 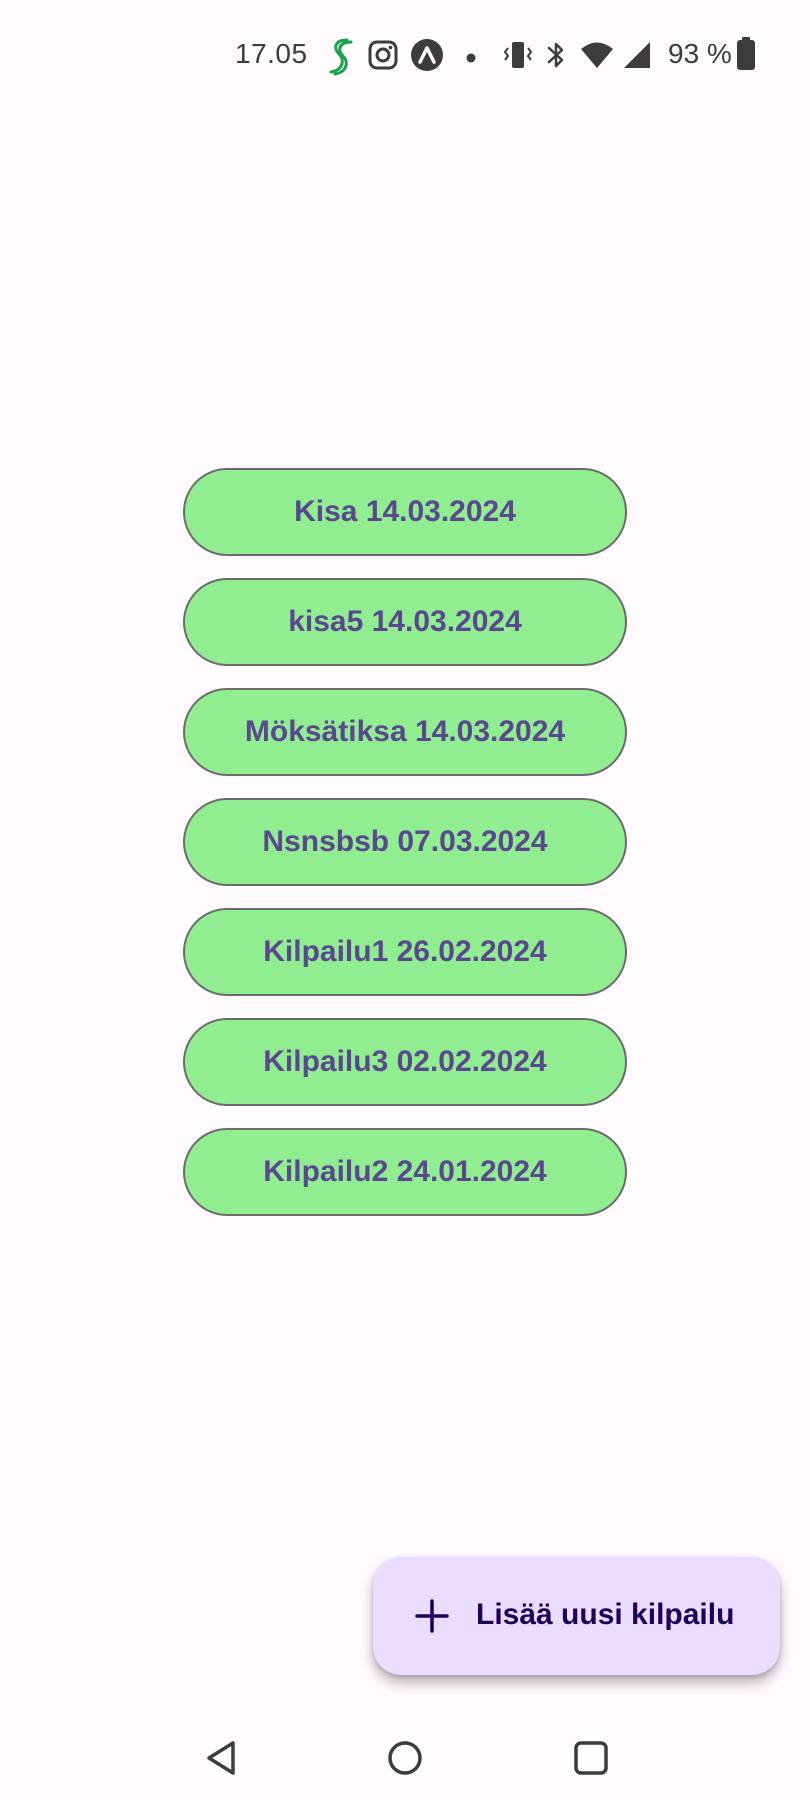 What do you see at coordinates (556, 57) in the screenshot?
I see `bluetooth-icon` at bounding box center [556, 57].